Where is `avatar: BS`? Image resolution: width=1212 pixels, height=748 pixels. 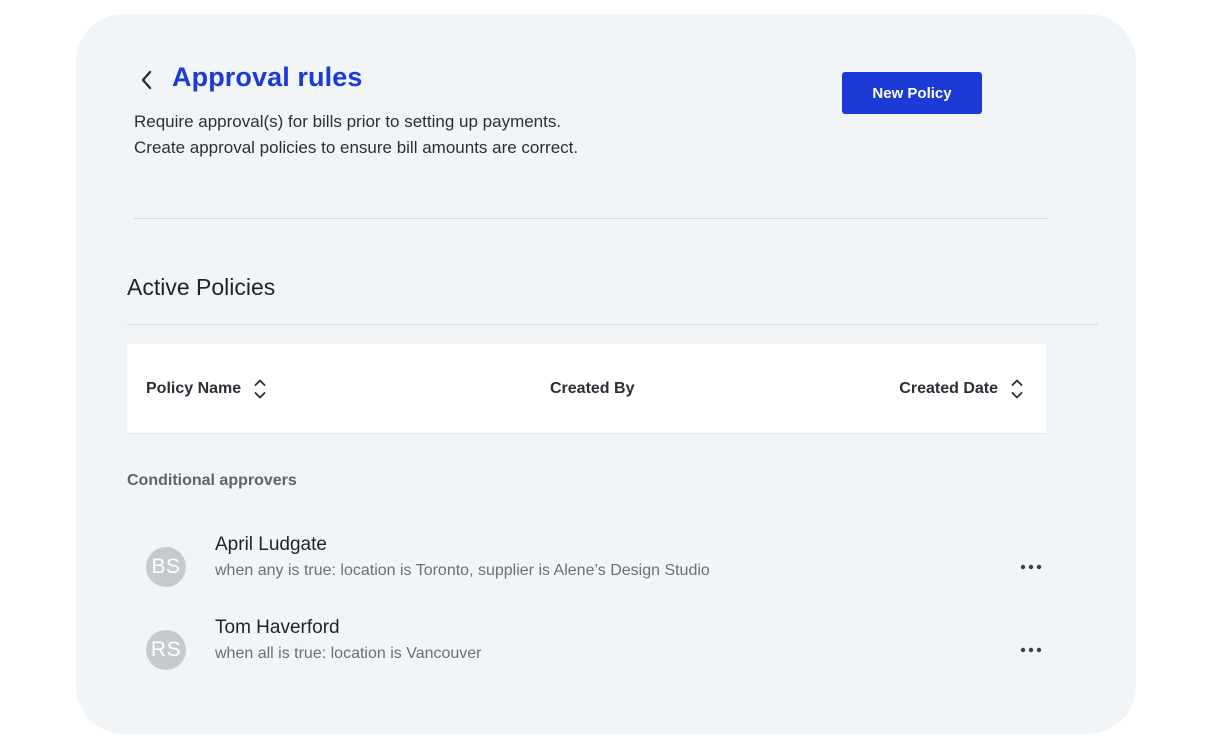
avatar: BS is located at coordinates (166, 567).